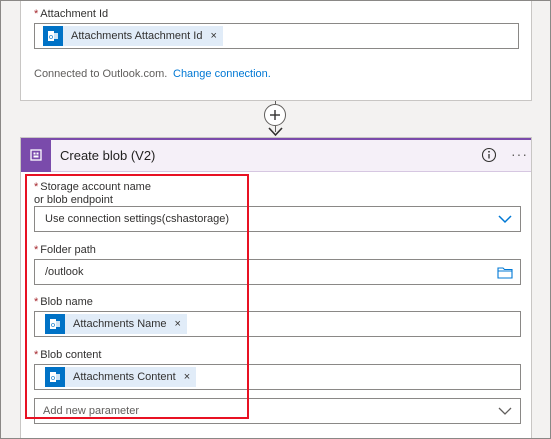 This screenshot has width=551, height=439. What do you see at coordinates (63, 302) in the screenshot?
I see `blob-name-label: * Blob name` at bounding box center [63, 302].